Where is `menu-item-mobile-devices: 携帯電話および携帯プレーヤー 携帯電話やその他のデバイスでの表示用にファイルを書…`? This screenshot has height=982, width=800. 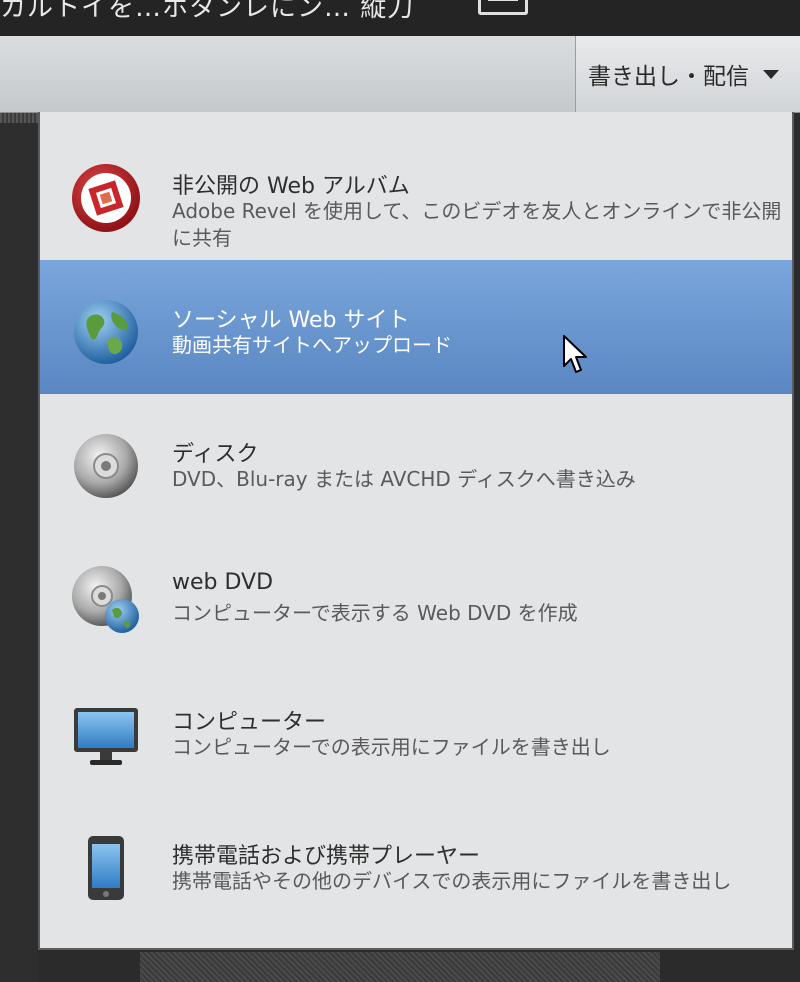
menu-item-mobile-devices: 携帯電話および携帯プレーヤー 携帯電話やその他のデバイスでの表示用にファイルを書… is located at coordinates (416, 863).